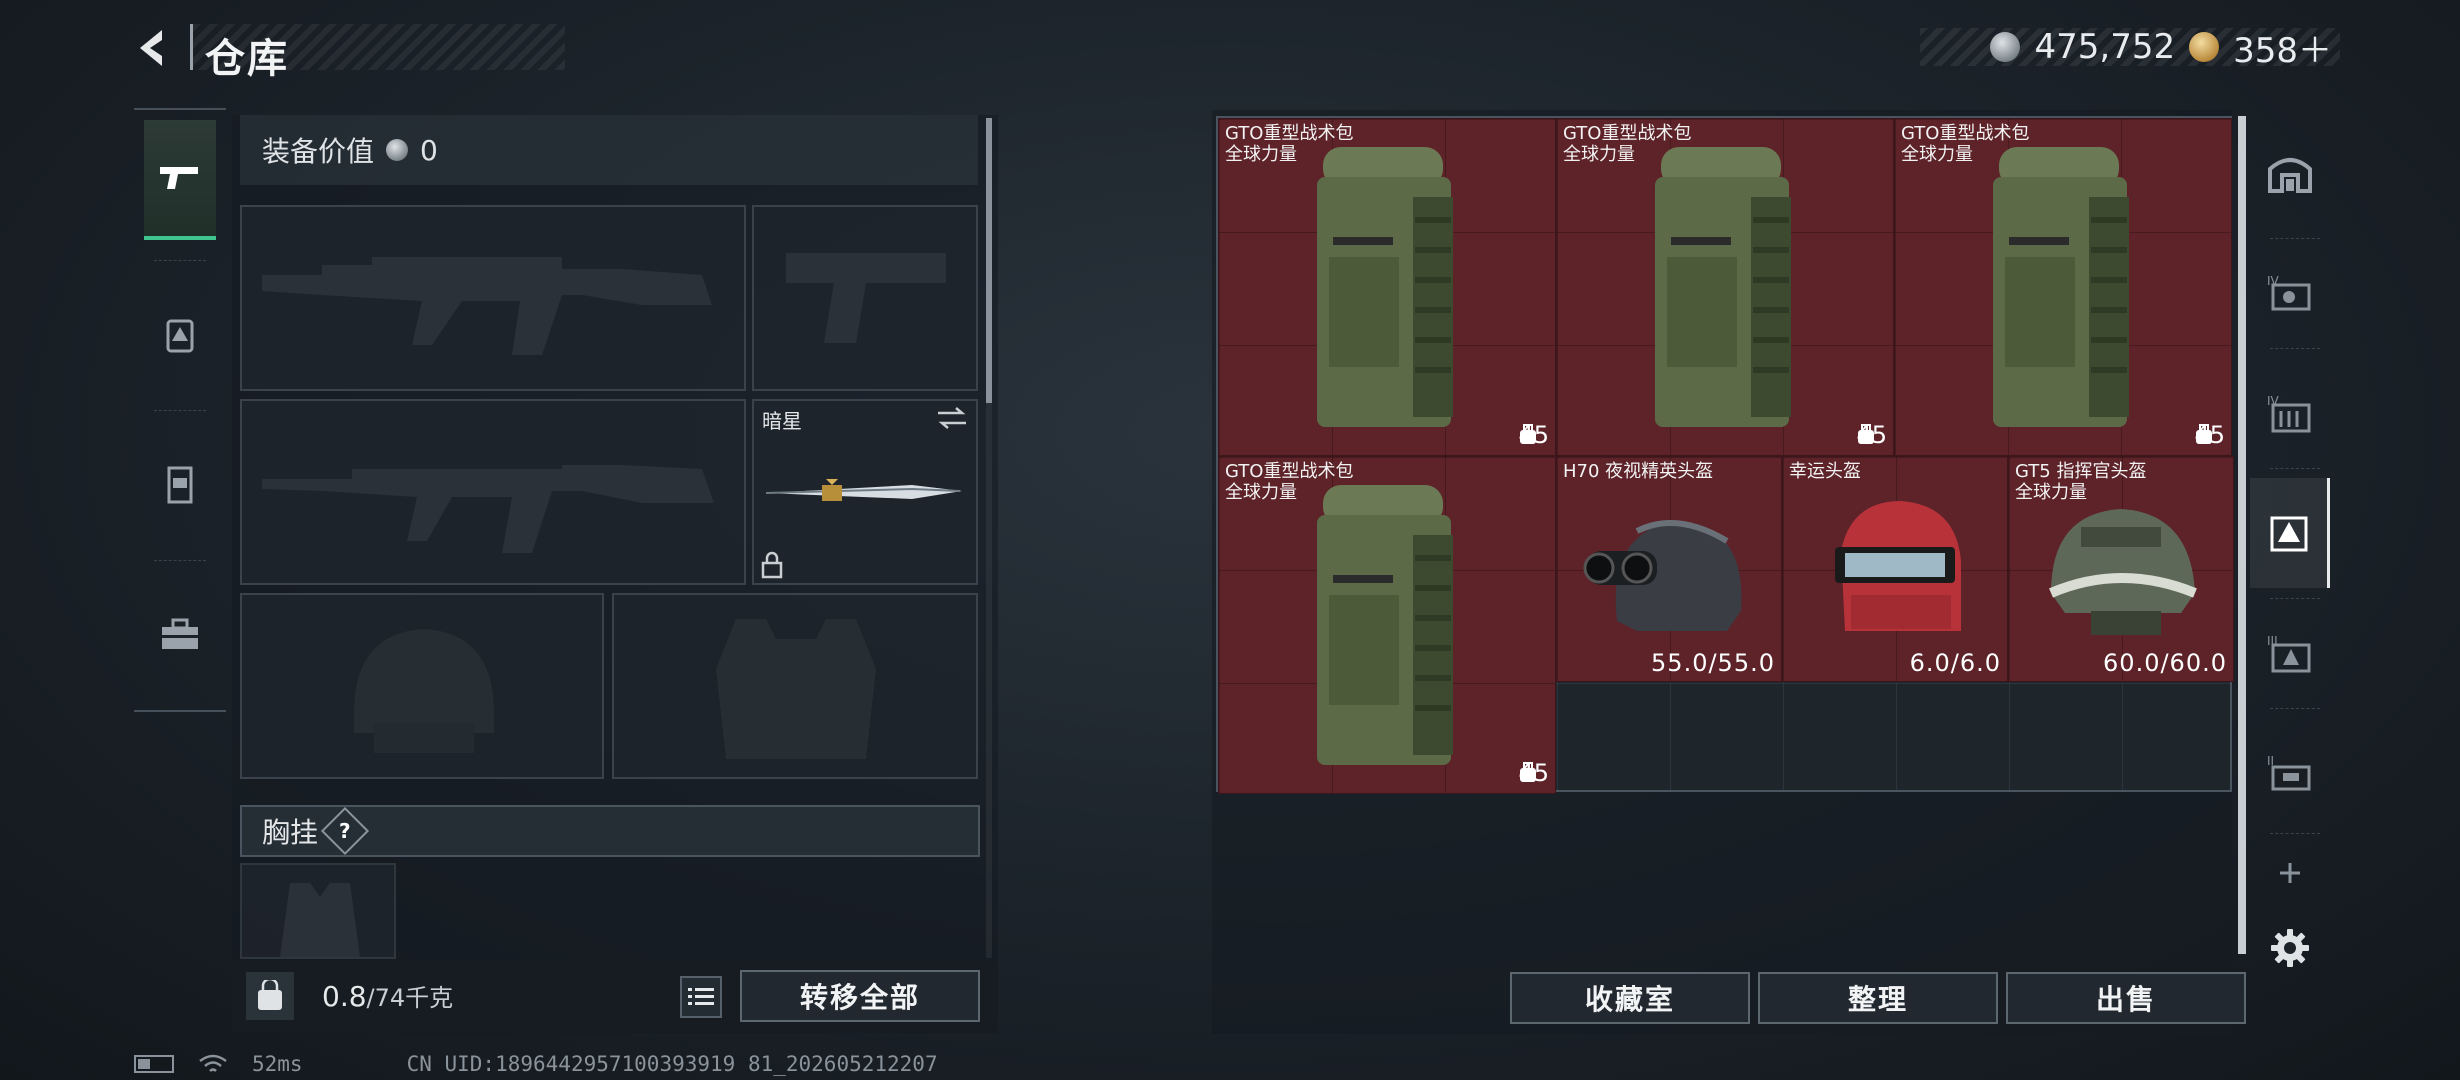 Image resolution: width=2460 pixels, height=1080 pixels. Describe the element at coordinates (2290, 175) in the screenshot. I see `safehouse-icon` at that location.